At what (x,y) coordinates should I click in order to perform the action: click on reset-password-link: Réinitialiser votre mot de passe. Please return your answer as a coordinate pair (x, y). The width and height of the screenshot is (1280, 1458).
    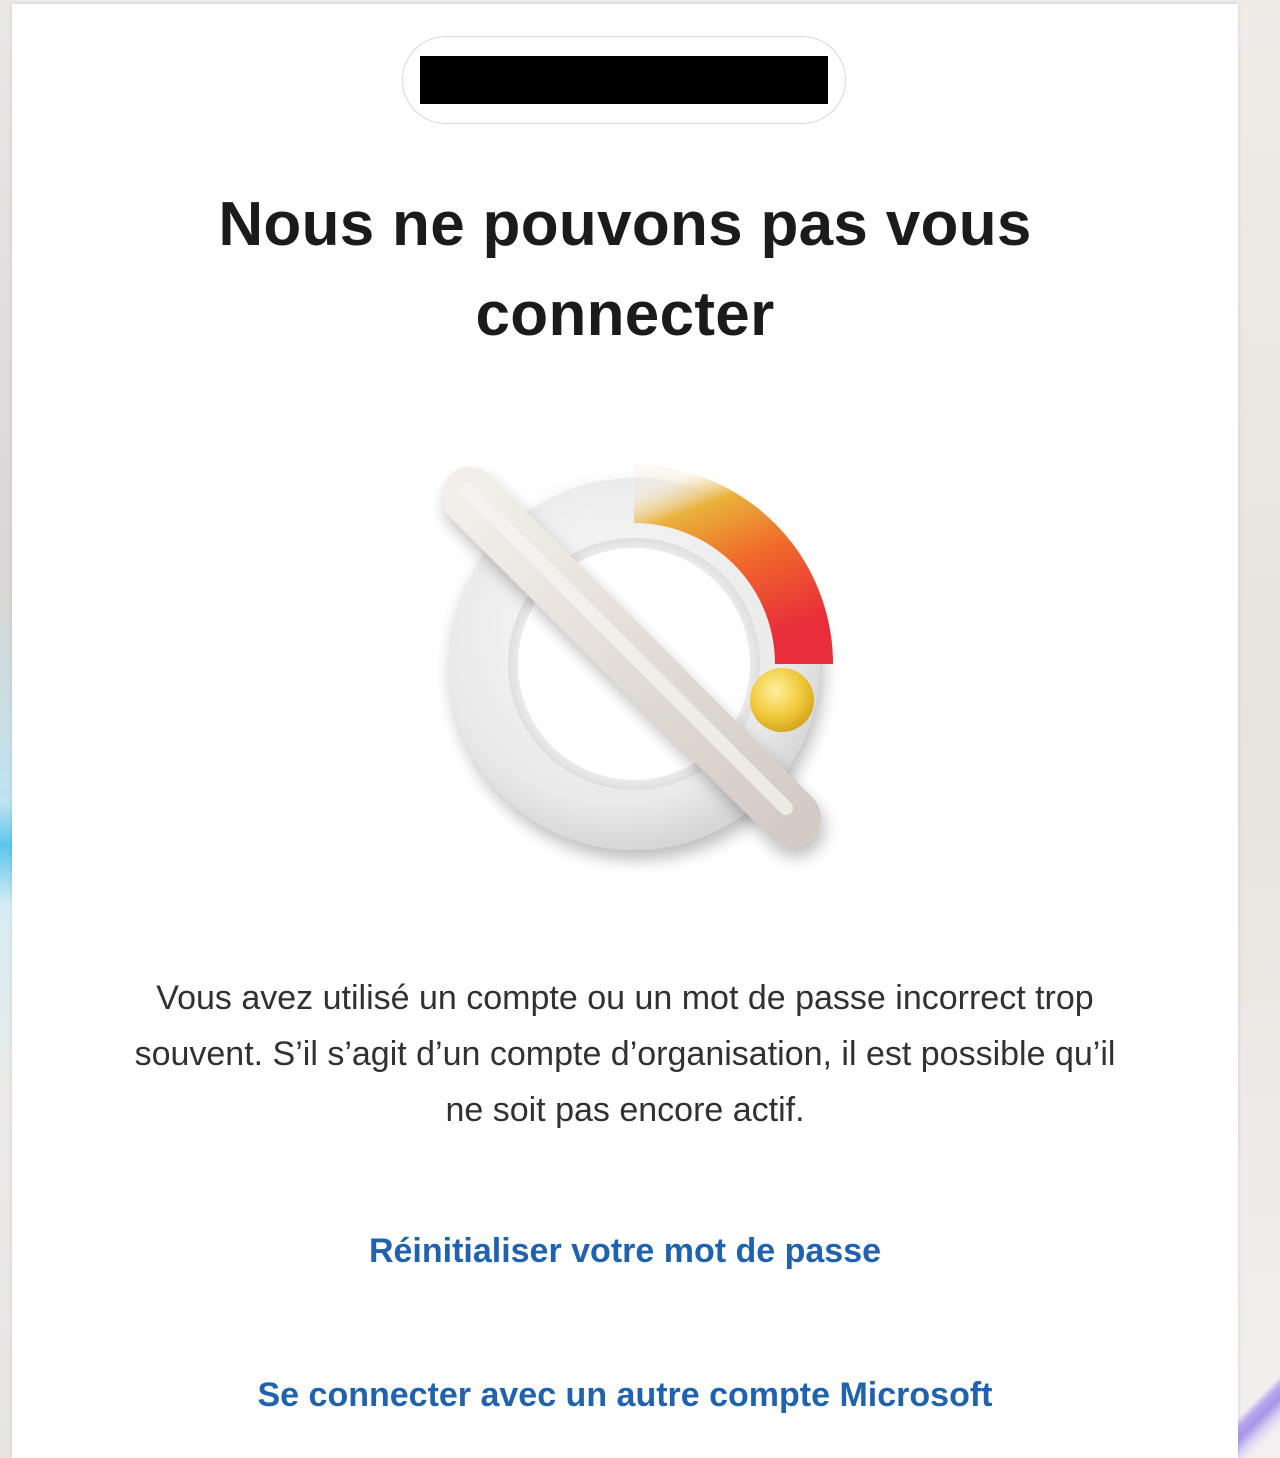
    Looking at the image, I should click on (625, 1251).